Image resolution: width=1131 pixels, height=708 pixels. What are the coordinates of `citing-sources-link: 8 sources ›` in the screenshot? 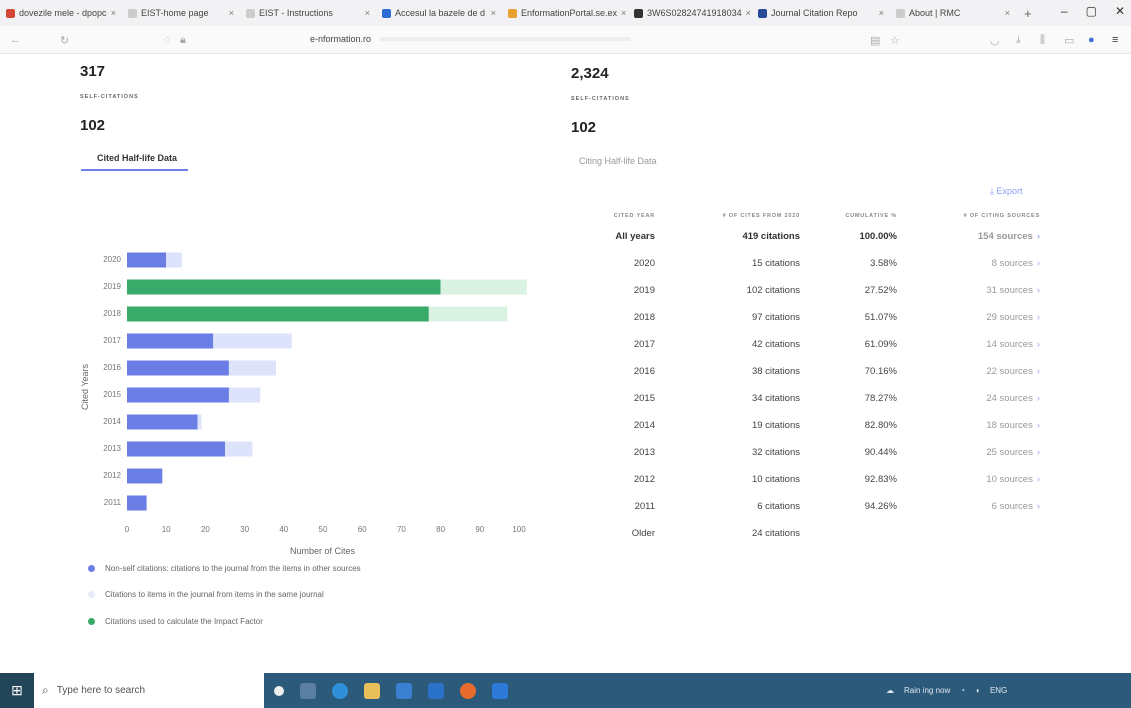 It's located at (1016, 263).